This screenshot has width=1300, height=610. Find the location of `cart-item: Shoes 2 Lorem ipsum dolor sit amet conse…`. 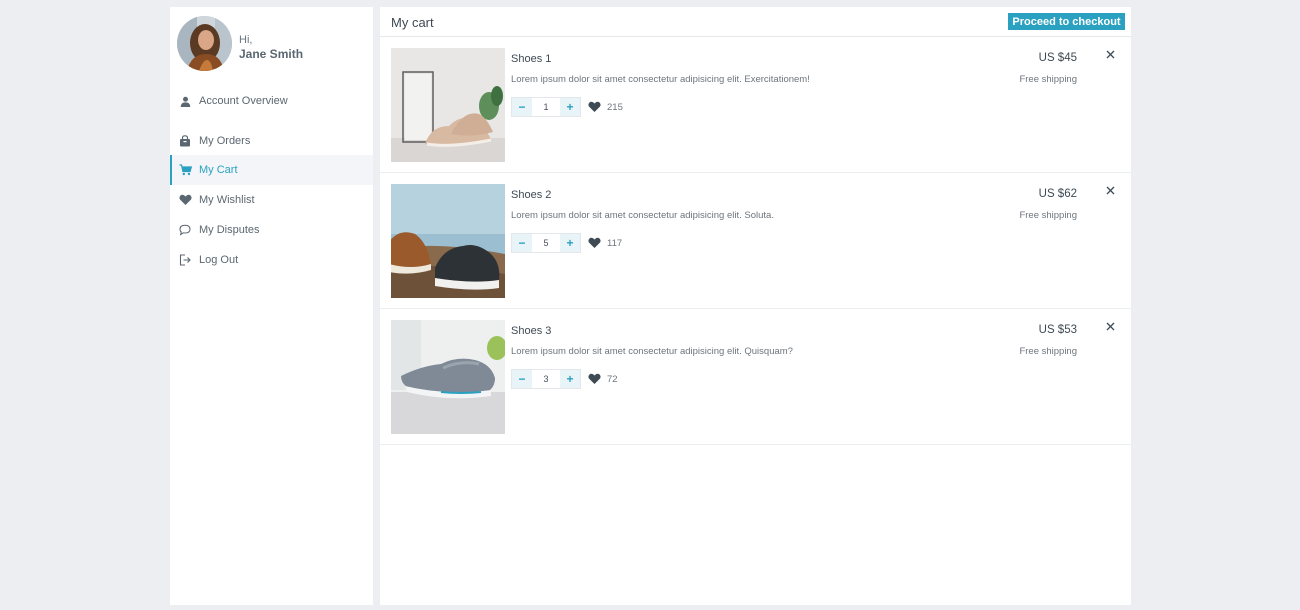

cart-item: Shoes 2 Lorem ipsum dolor sit amet conse… is located at coordinates (755, 241).